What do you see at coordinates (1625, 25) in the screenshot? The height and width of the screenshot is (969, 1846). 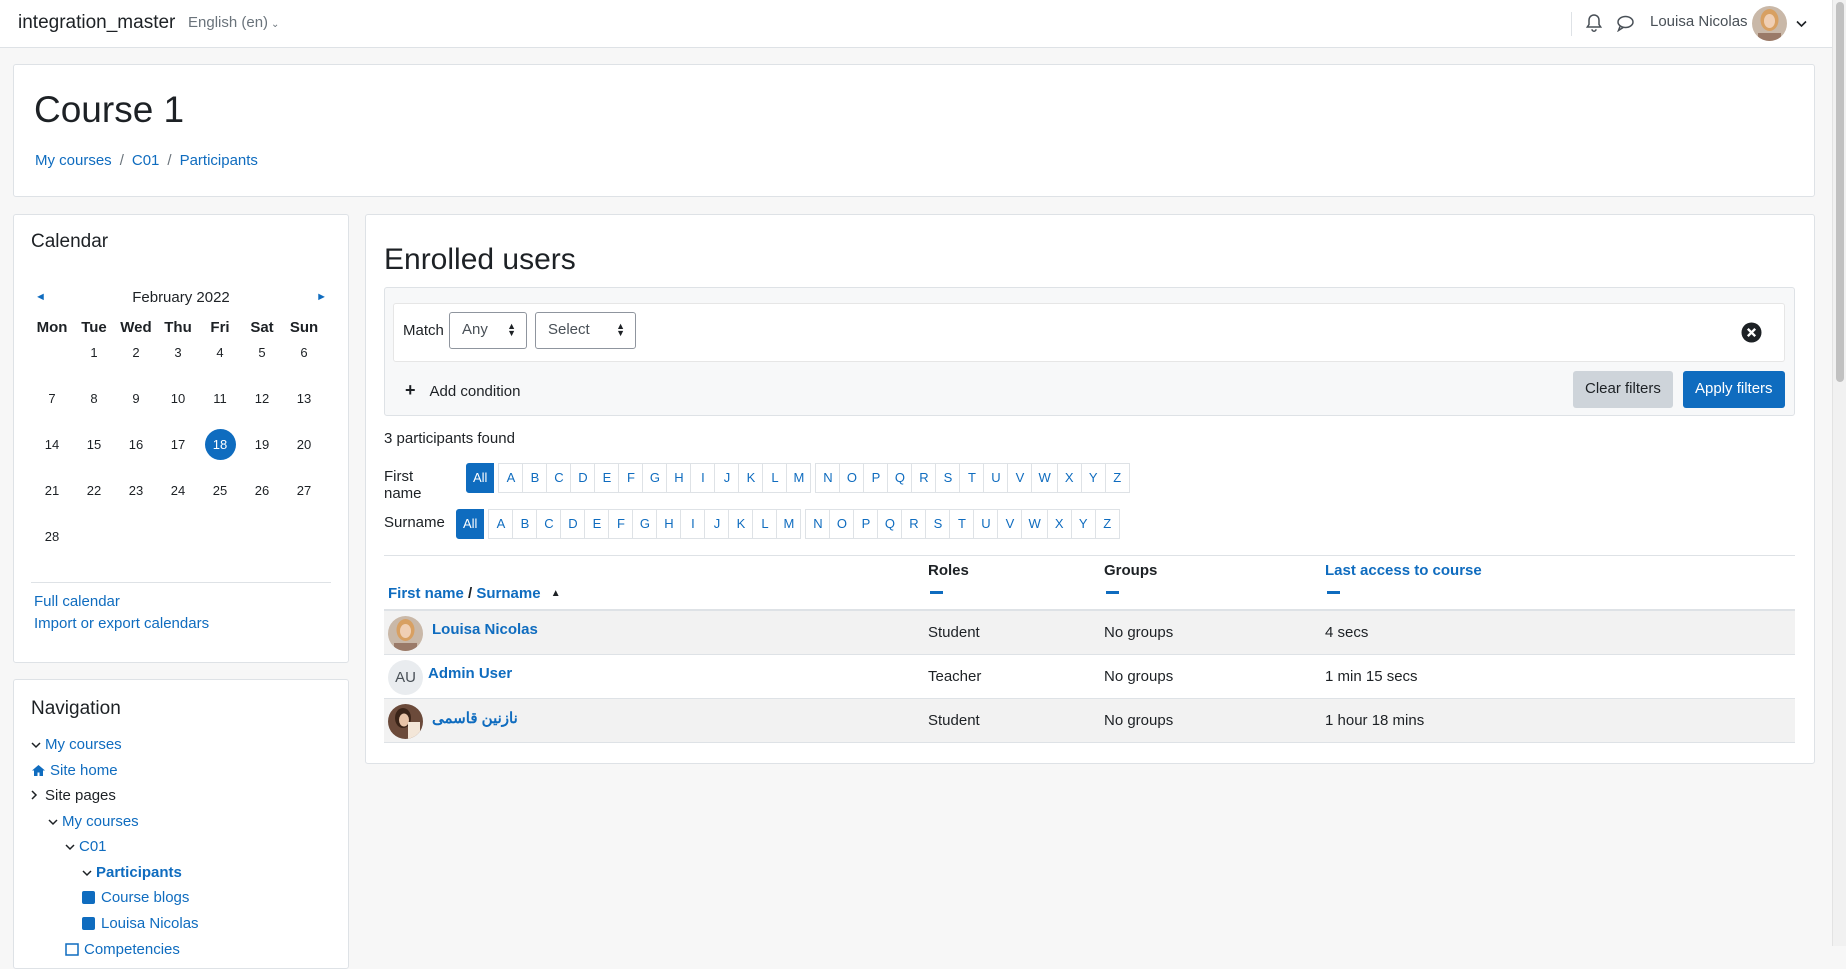 I see `messages-chat-icon` at bounding box center [1625, 25].